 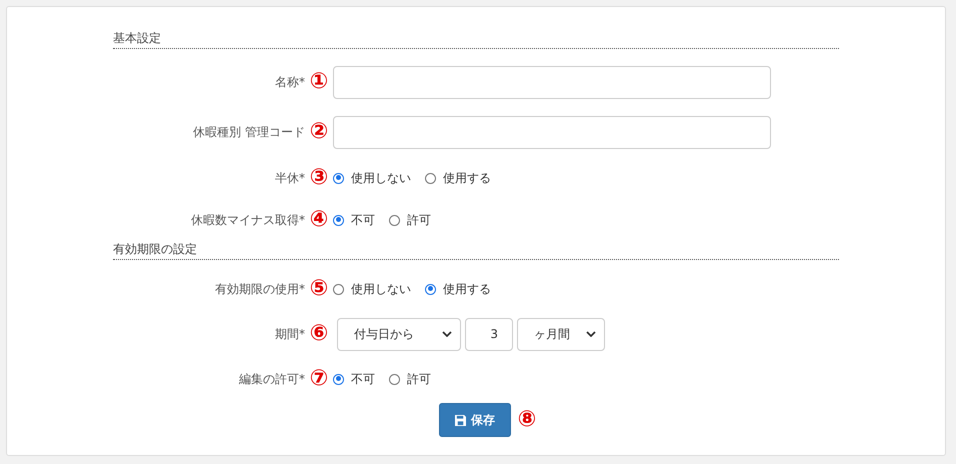 What do you see at coordinates (319, 220) in the screenshot?
I see `callout-number: ④` at bounding box center [319, 220].